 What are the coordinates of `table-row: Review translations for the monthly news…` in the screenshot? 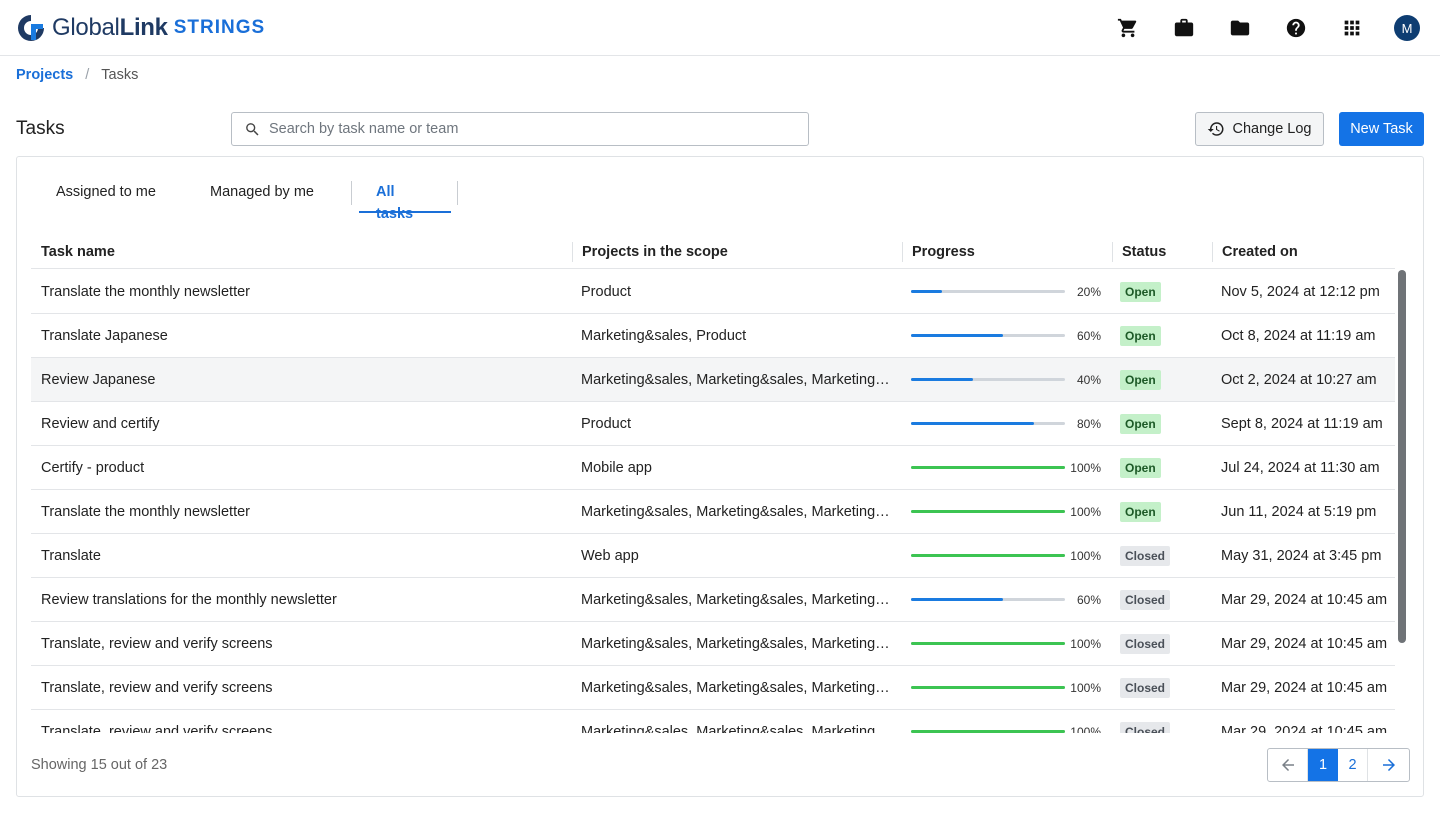 It's located at (713, 600).